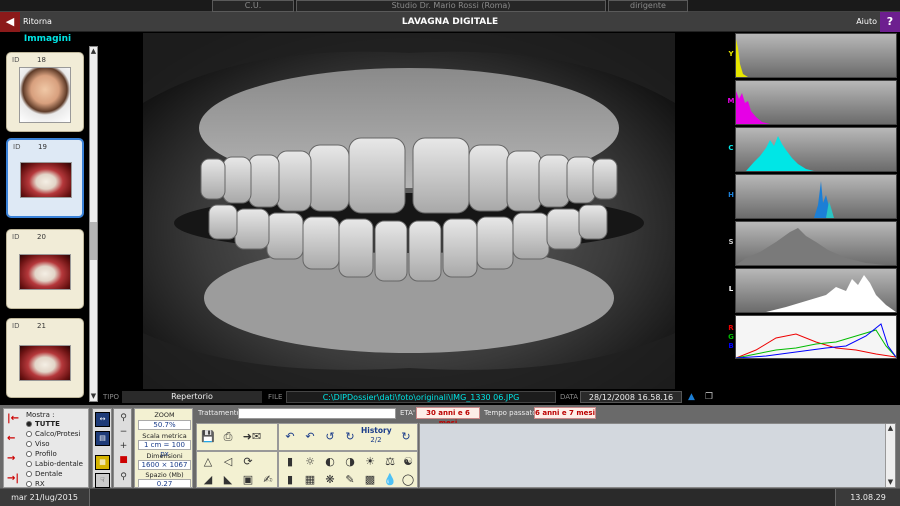  I want to click on hand-icon: ☟, so click(102, 480).